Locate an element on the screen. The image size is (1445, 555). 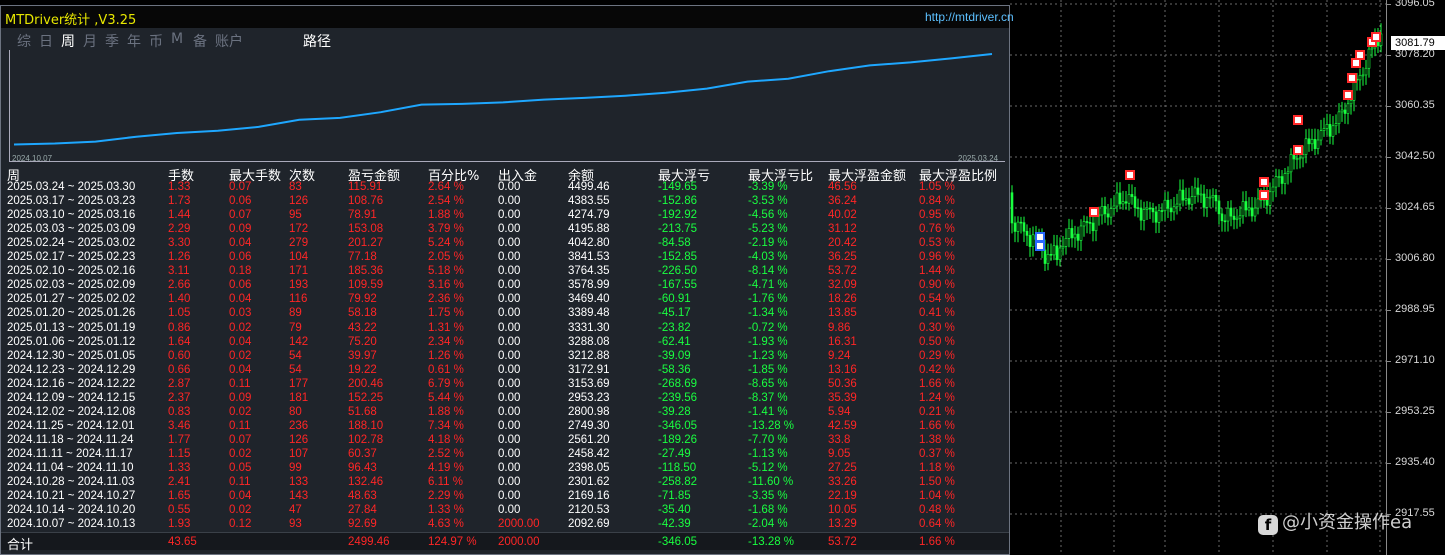
cell-max-float-loss-pct: -8.14 % is located at coordinates (768, 271).